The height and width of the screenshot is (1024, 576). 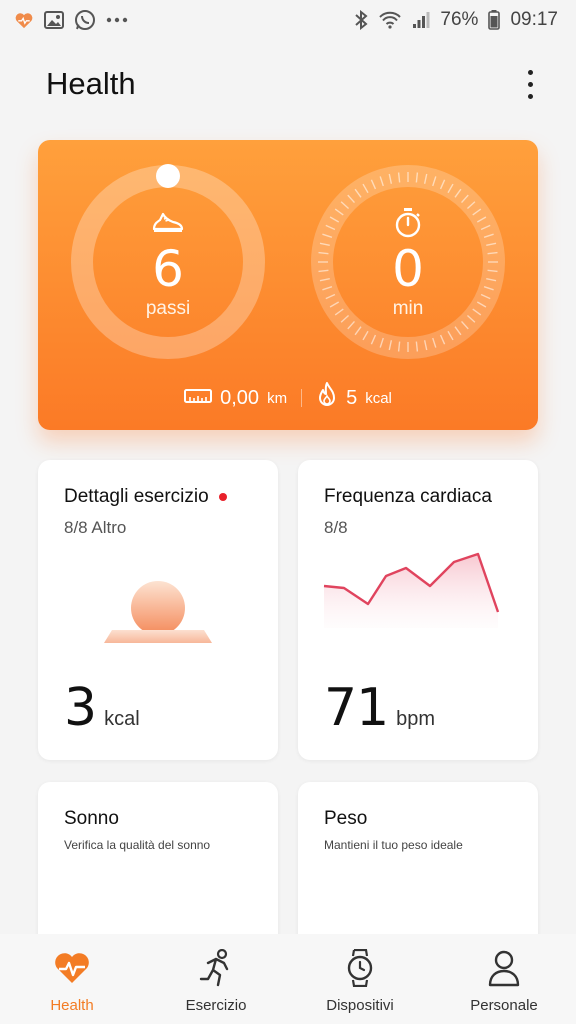 I want to click on battery-percent: 76%, so click(x=459, y=19).